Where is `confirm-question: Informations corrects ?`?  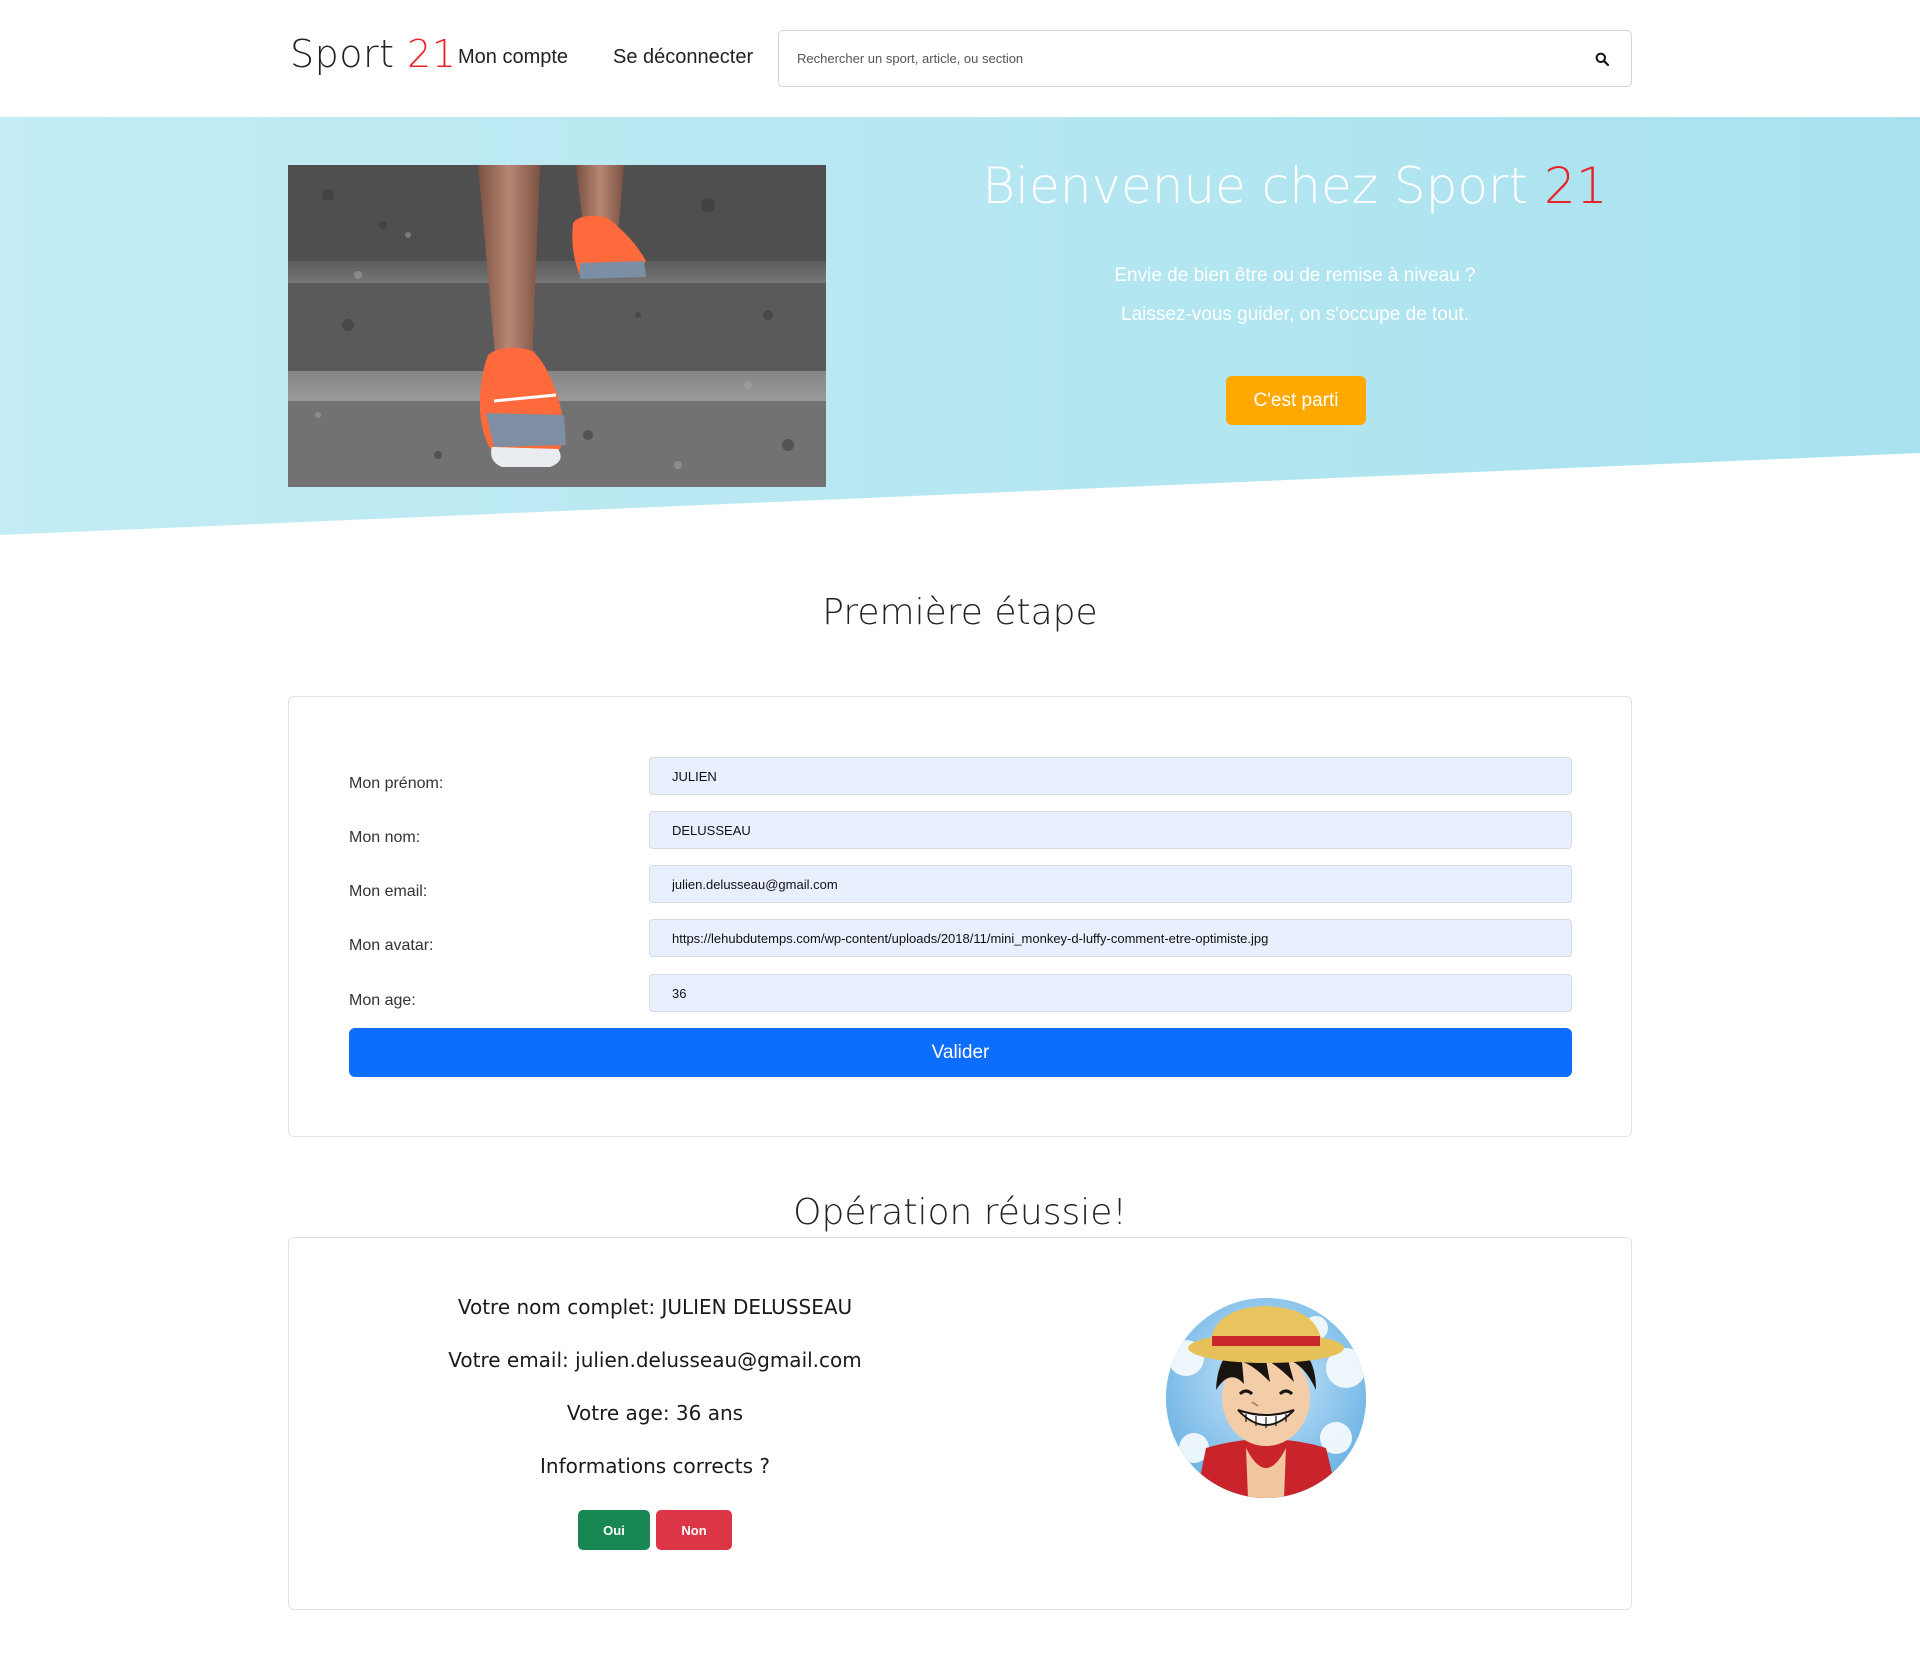 confirm-question: Informations corrects ? is located at coordinates (655, 1466).